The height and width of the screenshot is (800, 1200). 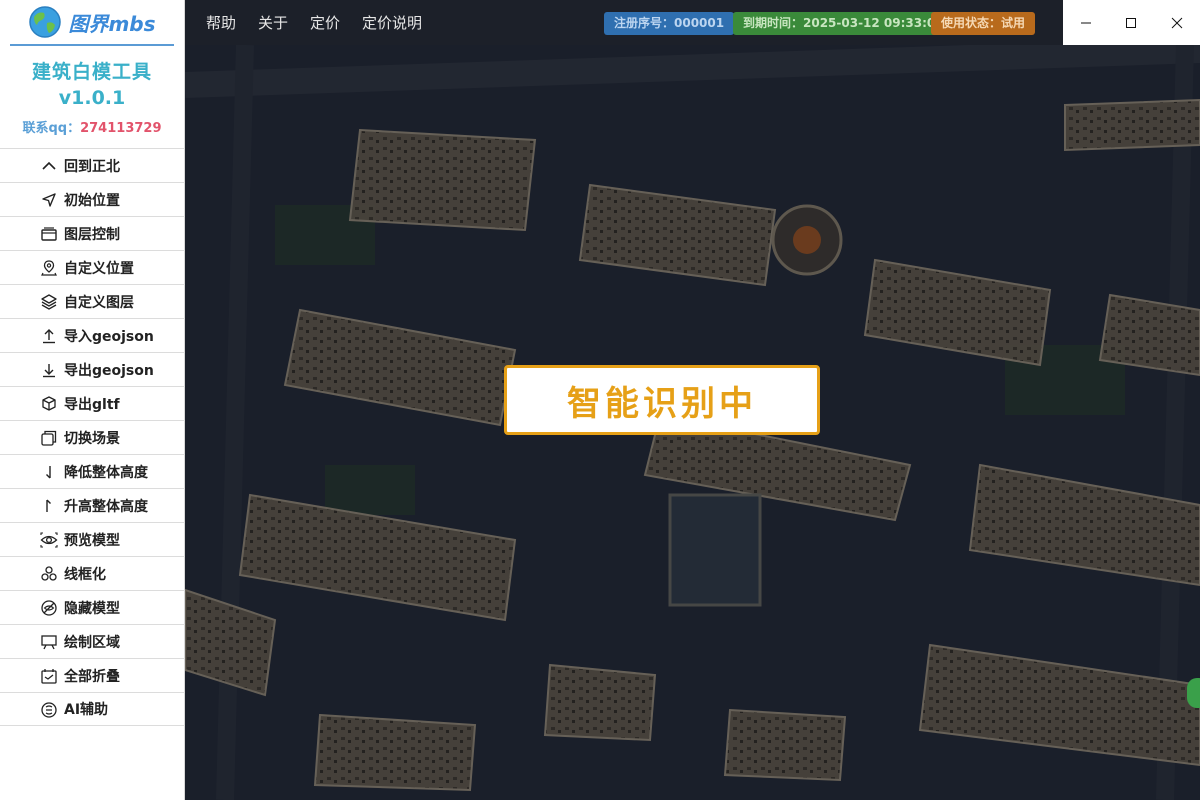 I want to click on draw-area-icon, so click(x=49, y=642).